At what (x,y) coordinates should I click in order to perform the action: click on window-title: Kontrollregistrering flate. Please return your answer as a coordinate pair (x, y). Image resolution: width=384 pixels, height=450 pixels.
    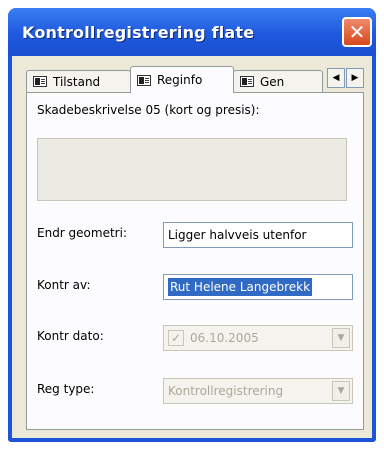
    Looking at the image, I should click on (138, 32).